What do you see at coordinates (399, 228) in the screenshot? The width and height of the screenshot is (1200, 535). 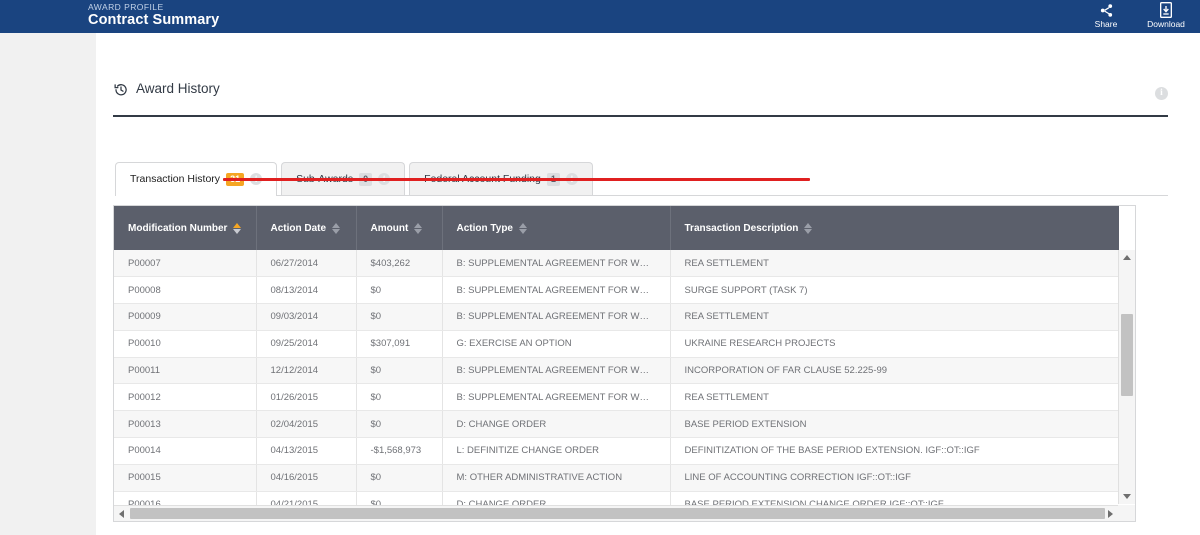 I see `column-header-amount: Amount` at bounding box center [399, 228].